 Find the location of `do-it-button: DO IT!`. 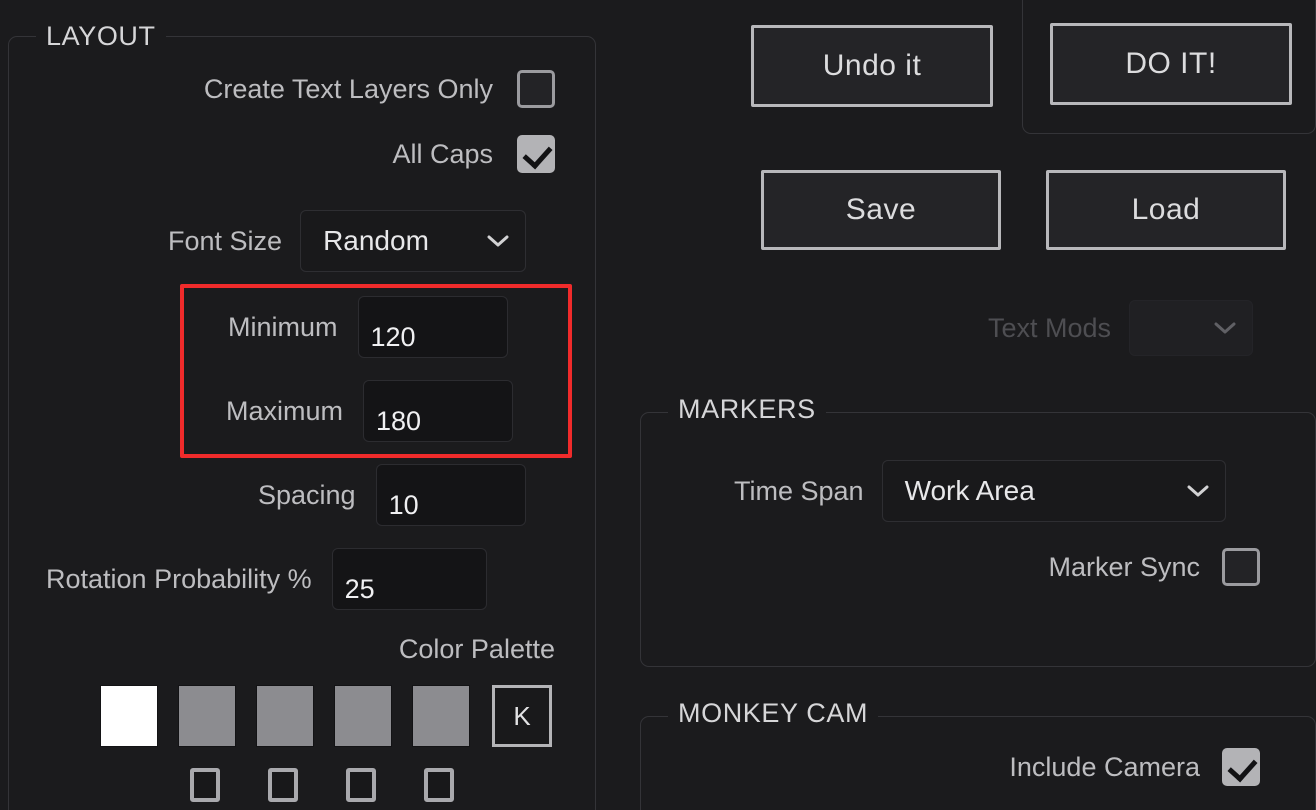

do-it-button: DO IT! is located at coordinates (1171, 64).